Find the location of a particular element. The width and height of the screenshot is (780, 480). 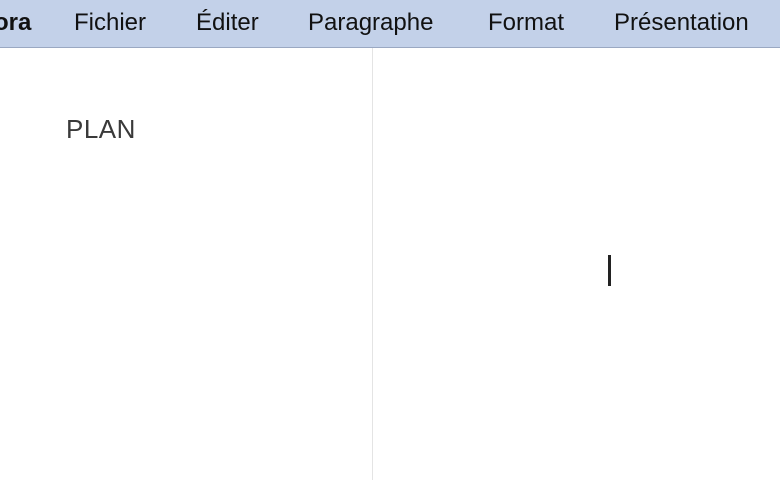

outline-title: PLAN is located at coordinates (101, 129).